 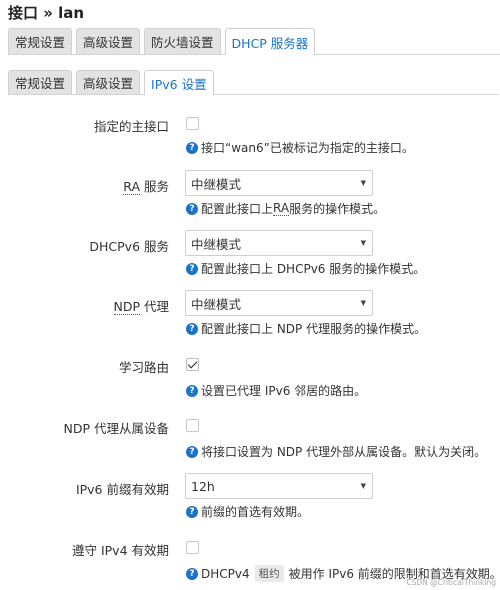 I want to click on designated-master-help-text: 接口“wan6”已被标记为指定的主接口。, so click(x=307, y=148).